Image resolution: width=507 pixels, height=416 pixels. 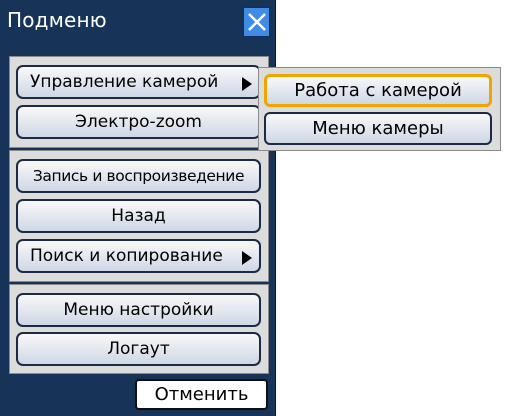 I want to click on menu-section-camera: Управление камерой Электро-zoom, so click(x=139, y=102).